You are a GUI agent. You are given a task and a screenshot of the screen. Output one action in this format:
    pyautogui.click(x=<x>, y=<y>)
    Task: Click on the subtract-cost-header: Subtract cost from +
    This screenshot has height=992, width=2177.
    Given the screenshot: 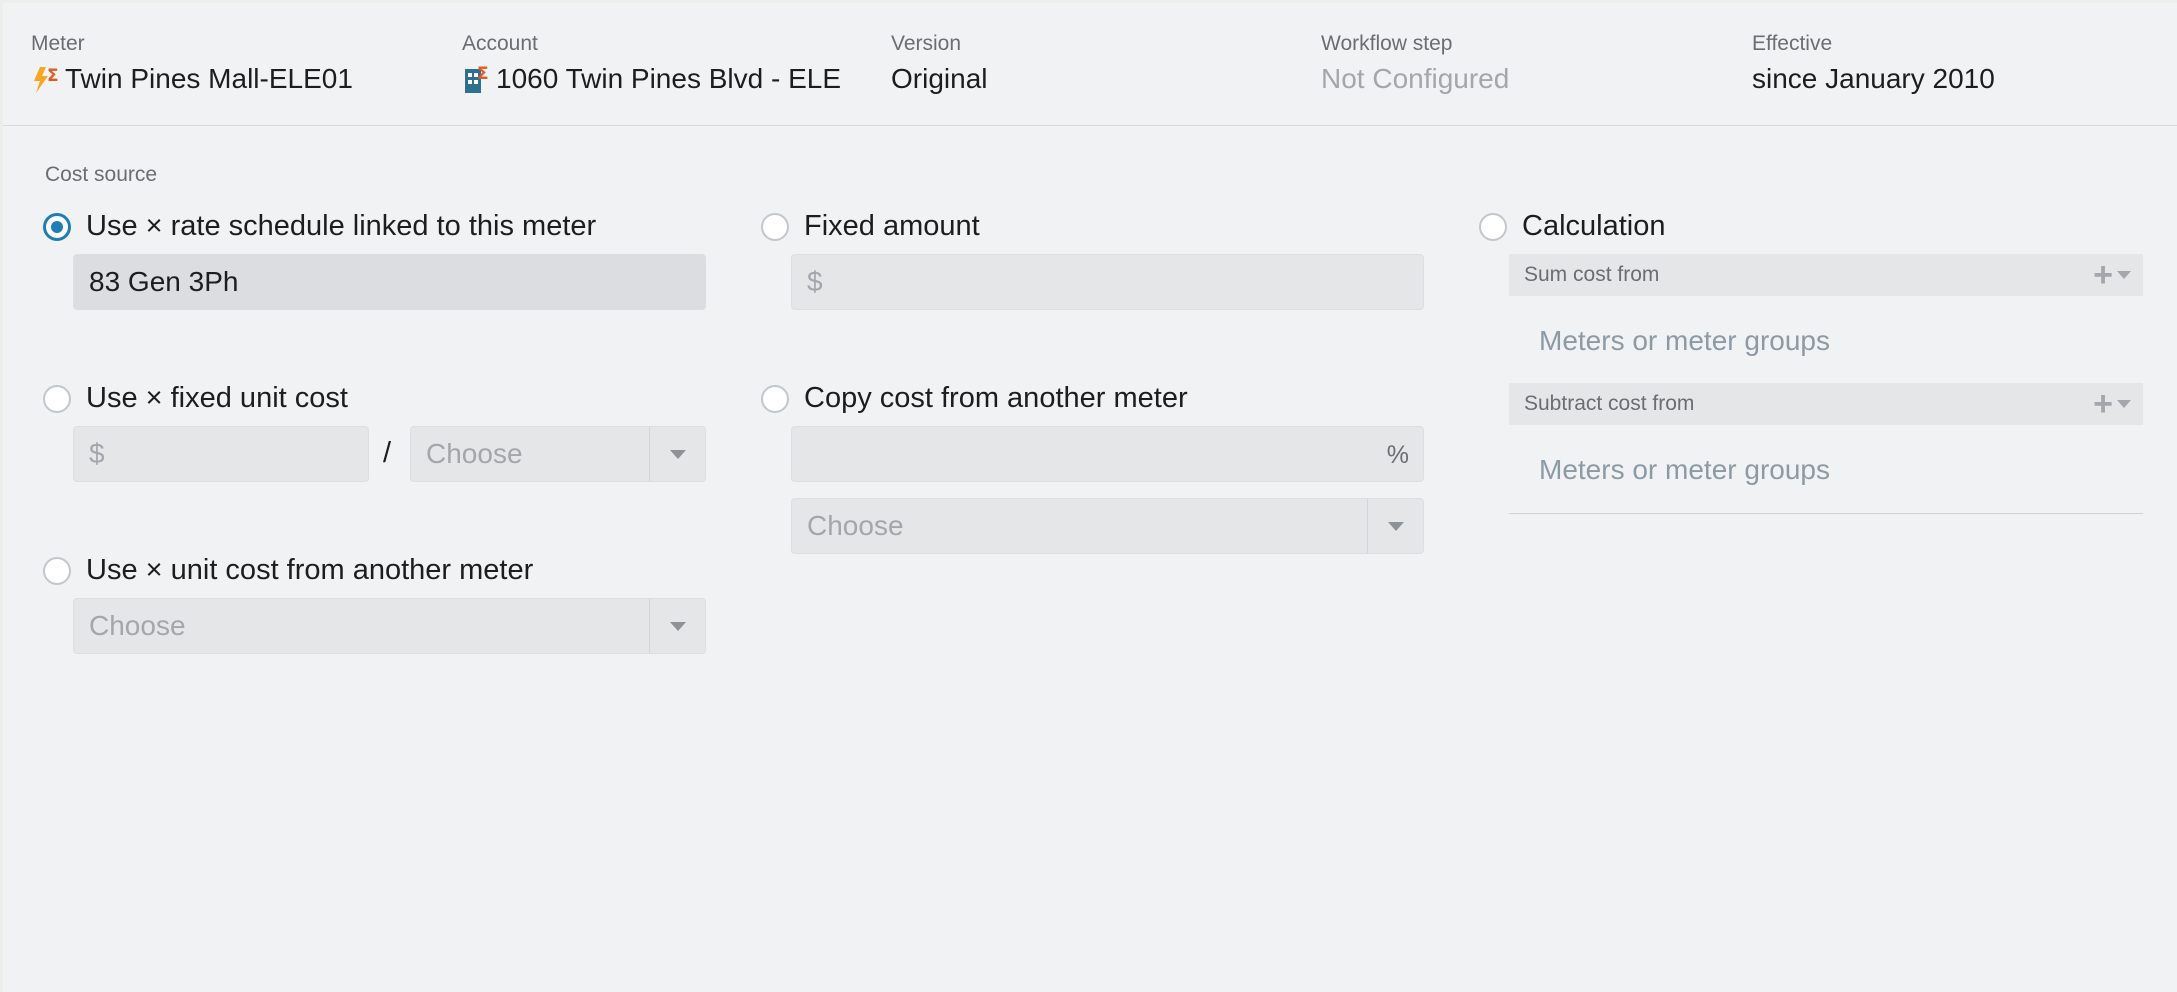 What is the action you would take?
    pyautogui.click(x=1826, y=404)
    